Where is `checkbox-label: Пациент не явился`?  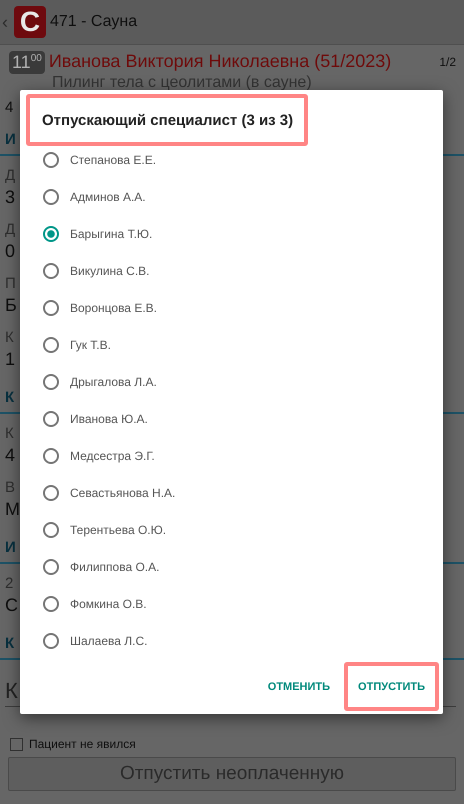 checkbox-label: Пациент не явился is located at coordinates (82, 744).